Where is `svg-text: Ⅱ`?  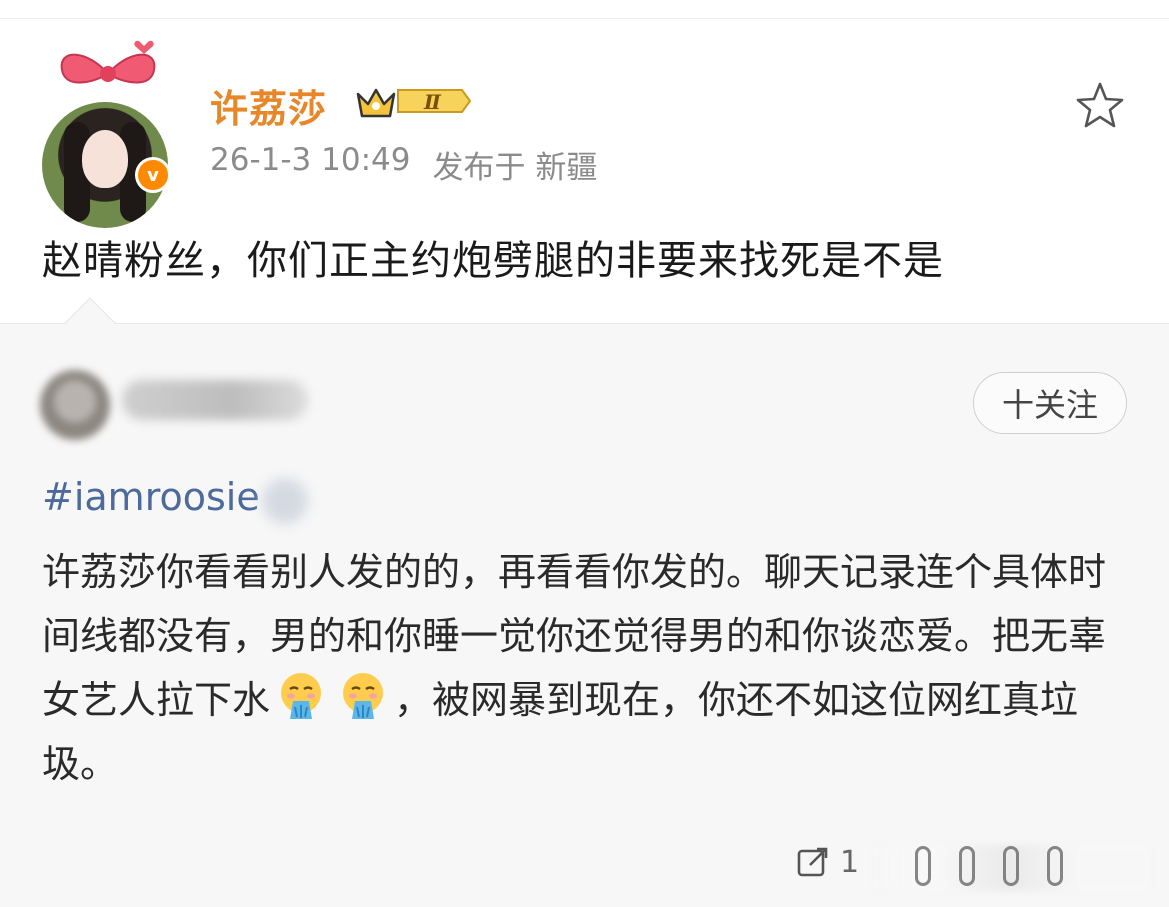 svg-text: Ⅱ is located at coordinates (432, 102).